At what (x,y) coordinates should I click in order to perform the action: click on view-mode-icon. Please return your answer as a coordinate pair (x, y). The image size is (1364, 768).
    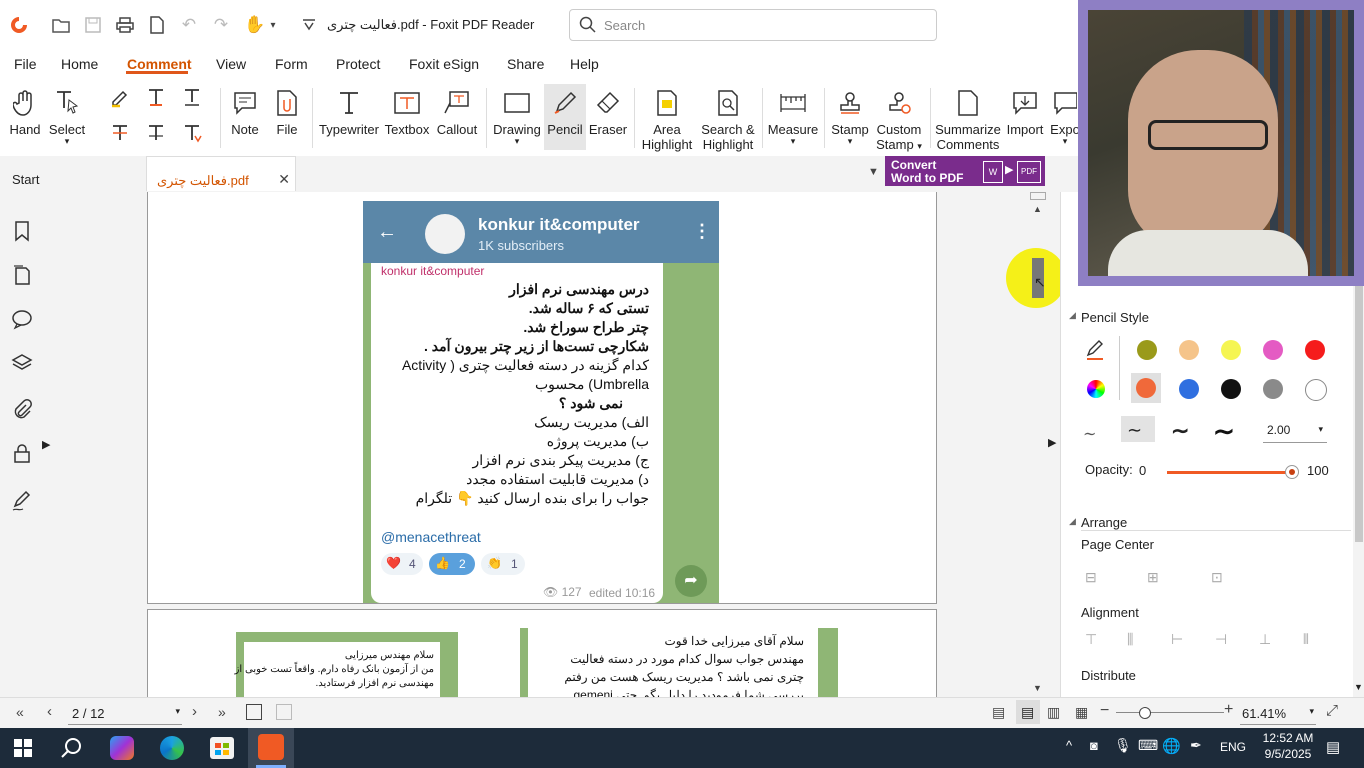
    Looking at the image, I should click on (254, 712).